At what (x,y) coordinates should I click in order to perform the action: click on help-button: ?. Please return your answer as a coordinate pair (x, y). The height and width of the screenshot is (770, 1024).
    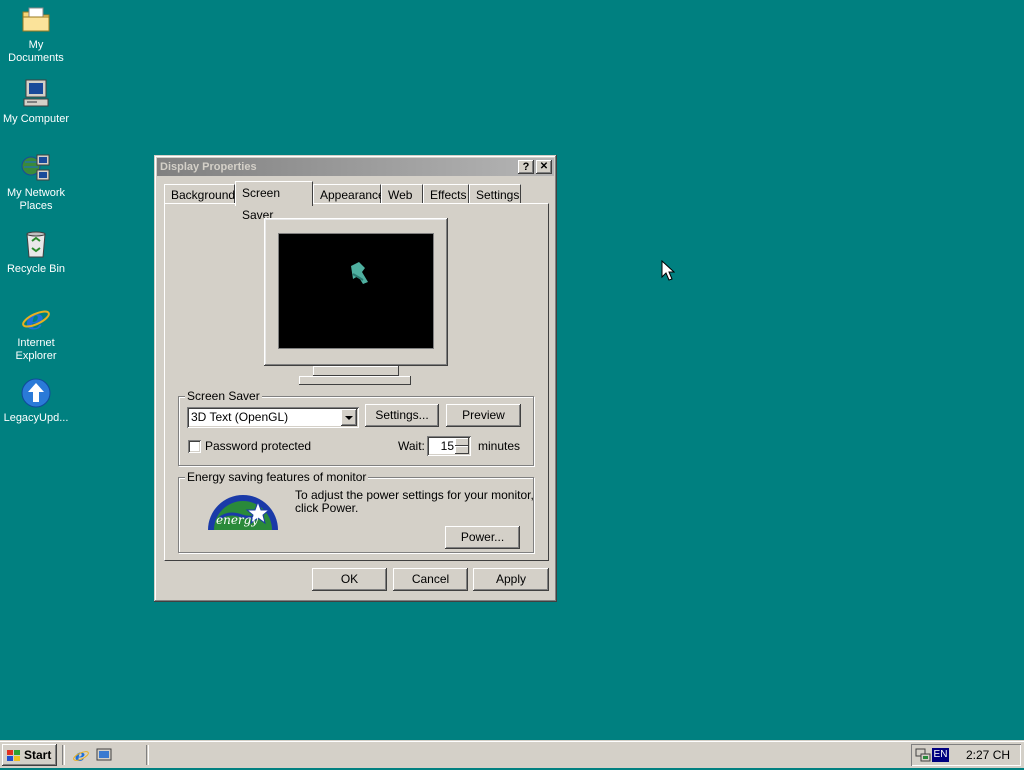
    Looking at the image, I should click on (526, 167).